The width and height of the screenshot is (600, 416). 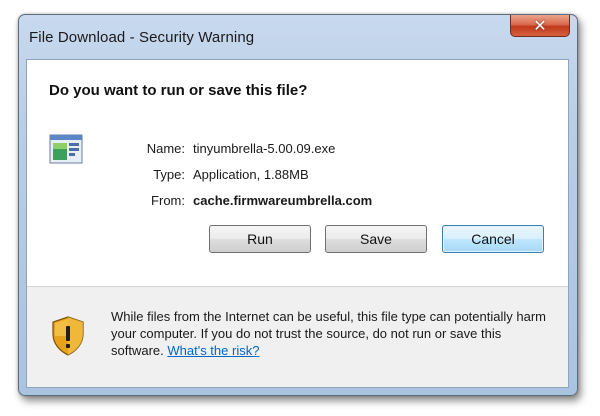 I want to click on file-from-label: From:, so click(x=168, y=200).